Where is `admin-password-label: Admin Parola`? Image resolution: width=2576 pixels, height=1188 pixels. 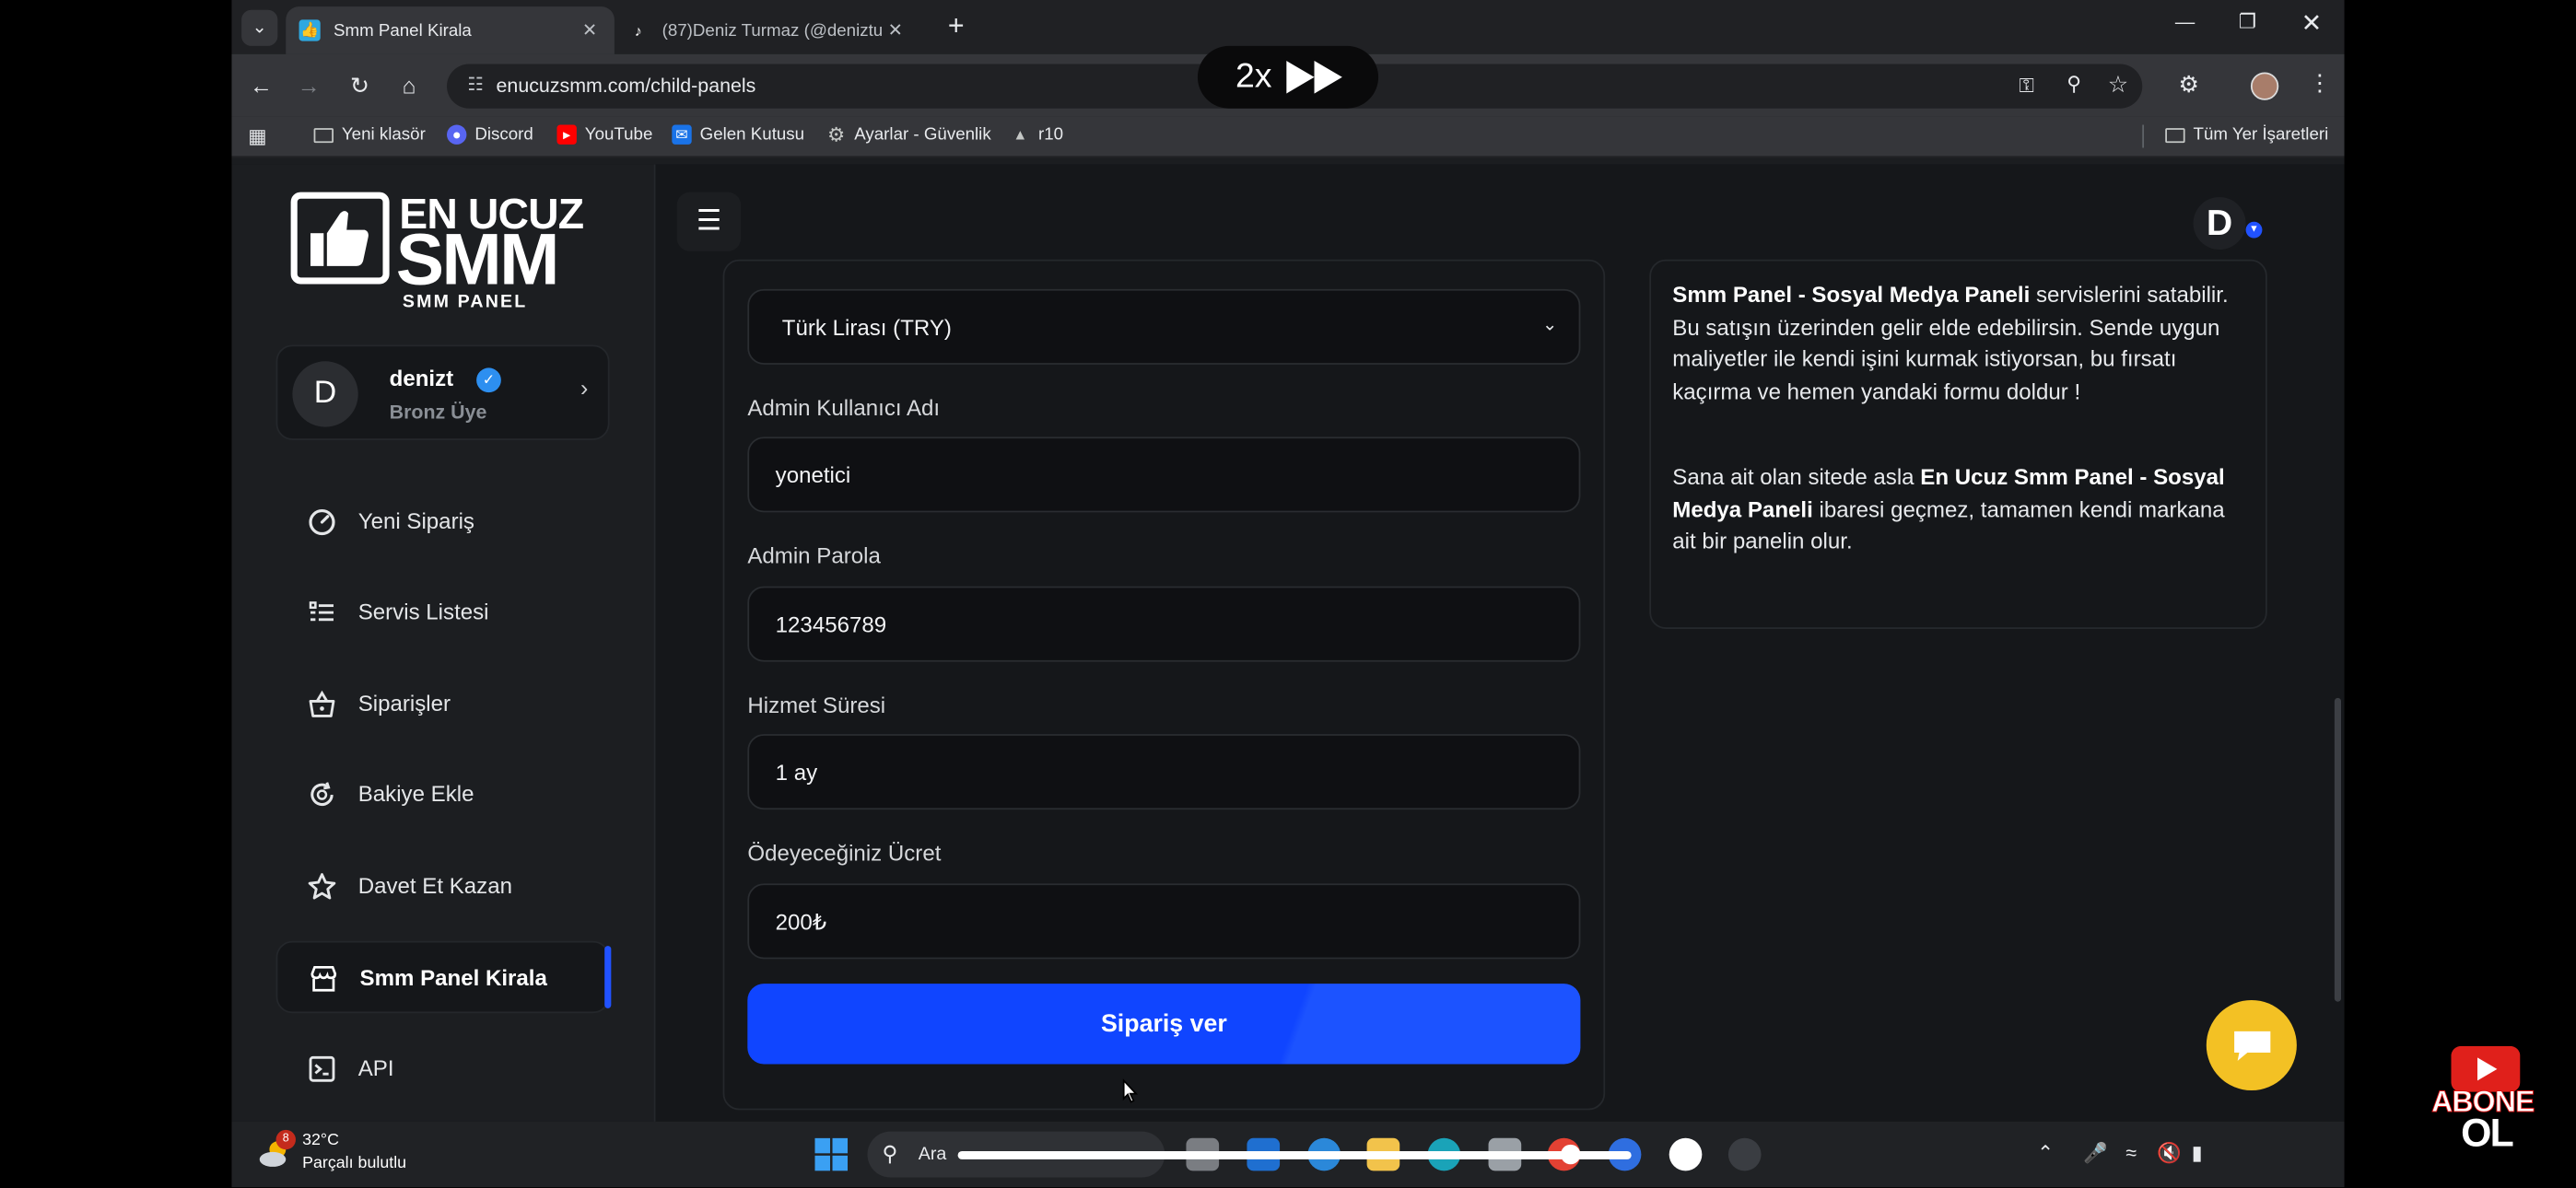
admin-password-label: Admin Parola is located at coordinates (814, 555).